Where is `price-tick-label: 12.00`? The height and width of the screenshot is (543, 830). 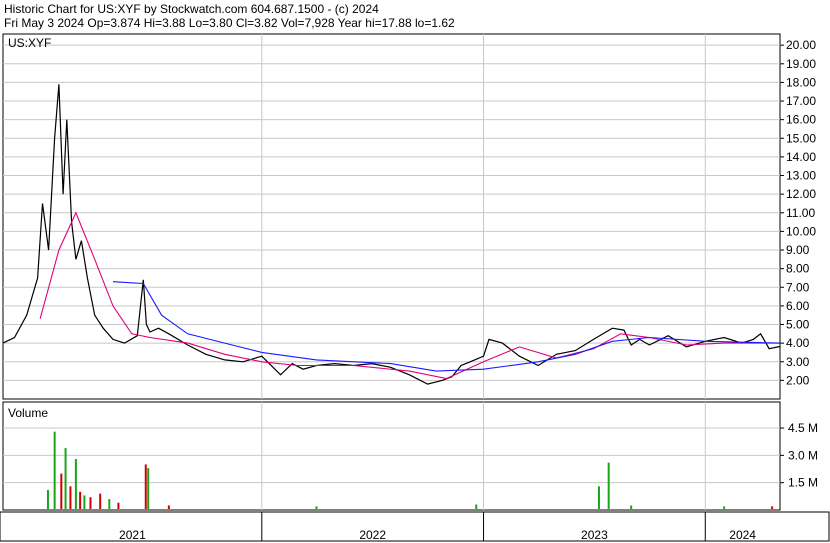 price-tick-label: 12.00 is located at coordinates (801, 194).